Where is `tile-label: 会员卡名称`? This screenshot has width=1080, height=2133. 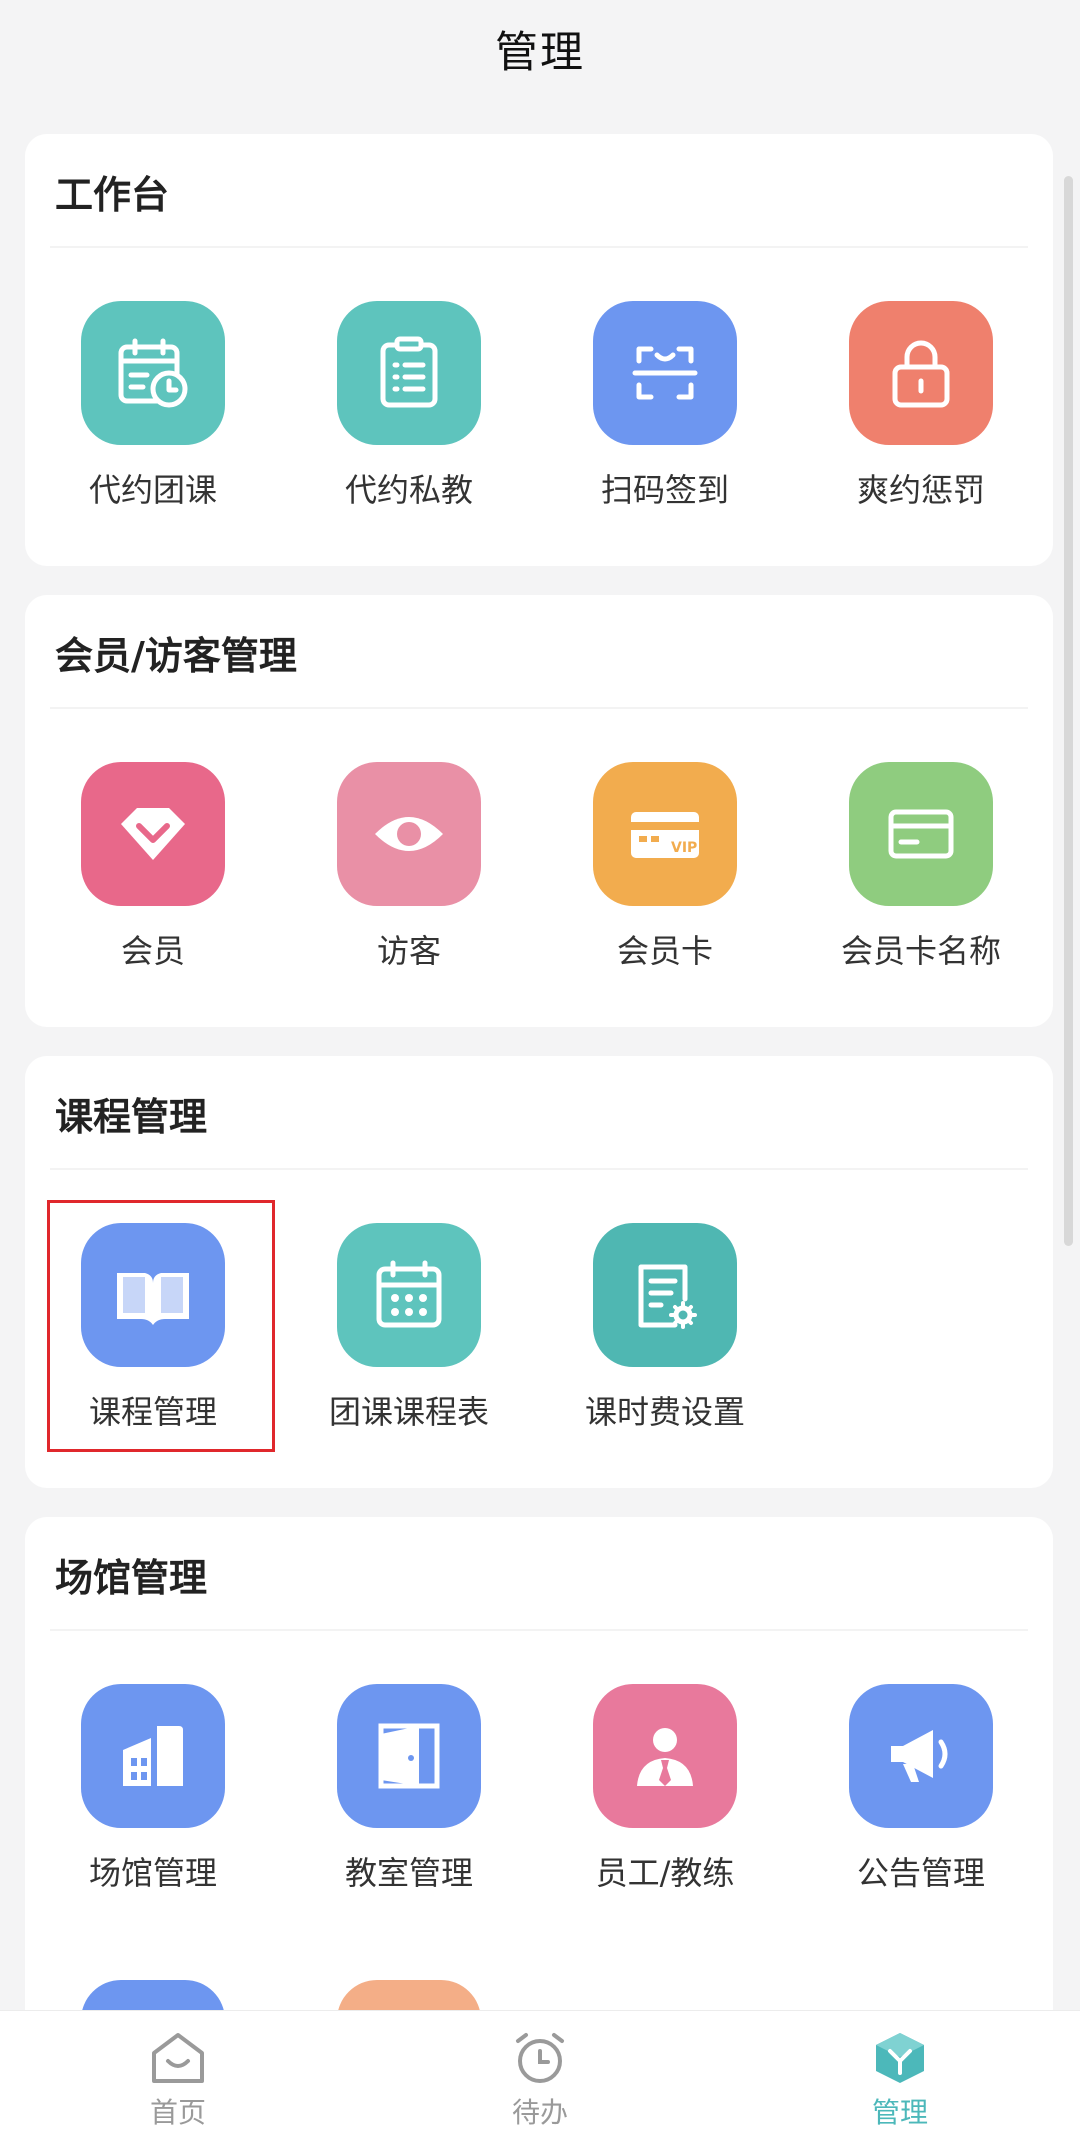 tile-label: 会员卡名称 is located at coordinates (920, 951).